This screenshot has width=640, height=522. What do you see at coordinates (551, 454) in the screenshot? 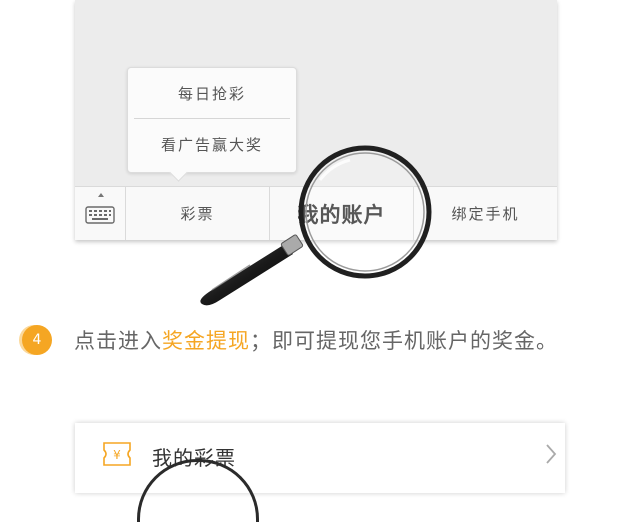
I see `chevron-right-icon` at bounding box center [551, 454].